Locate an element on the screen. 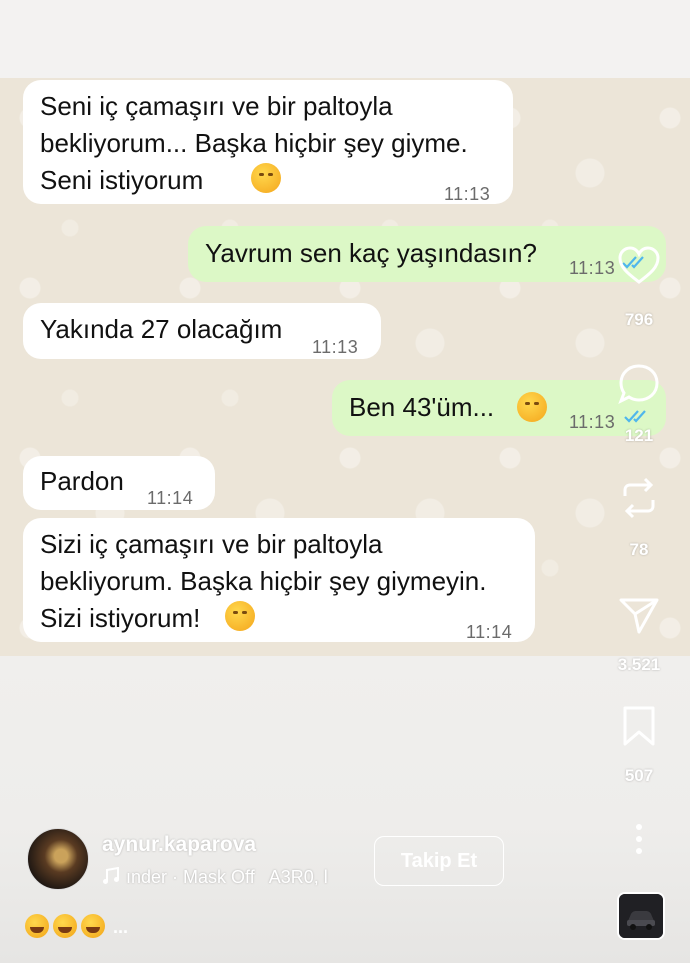  message-incoming: Pardon 11:14 is located at coordinates (119, 483).